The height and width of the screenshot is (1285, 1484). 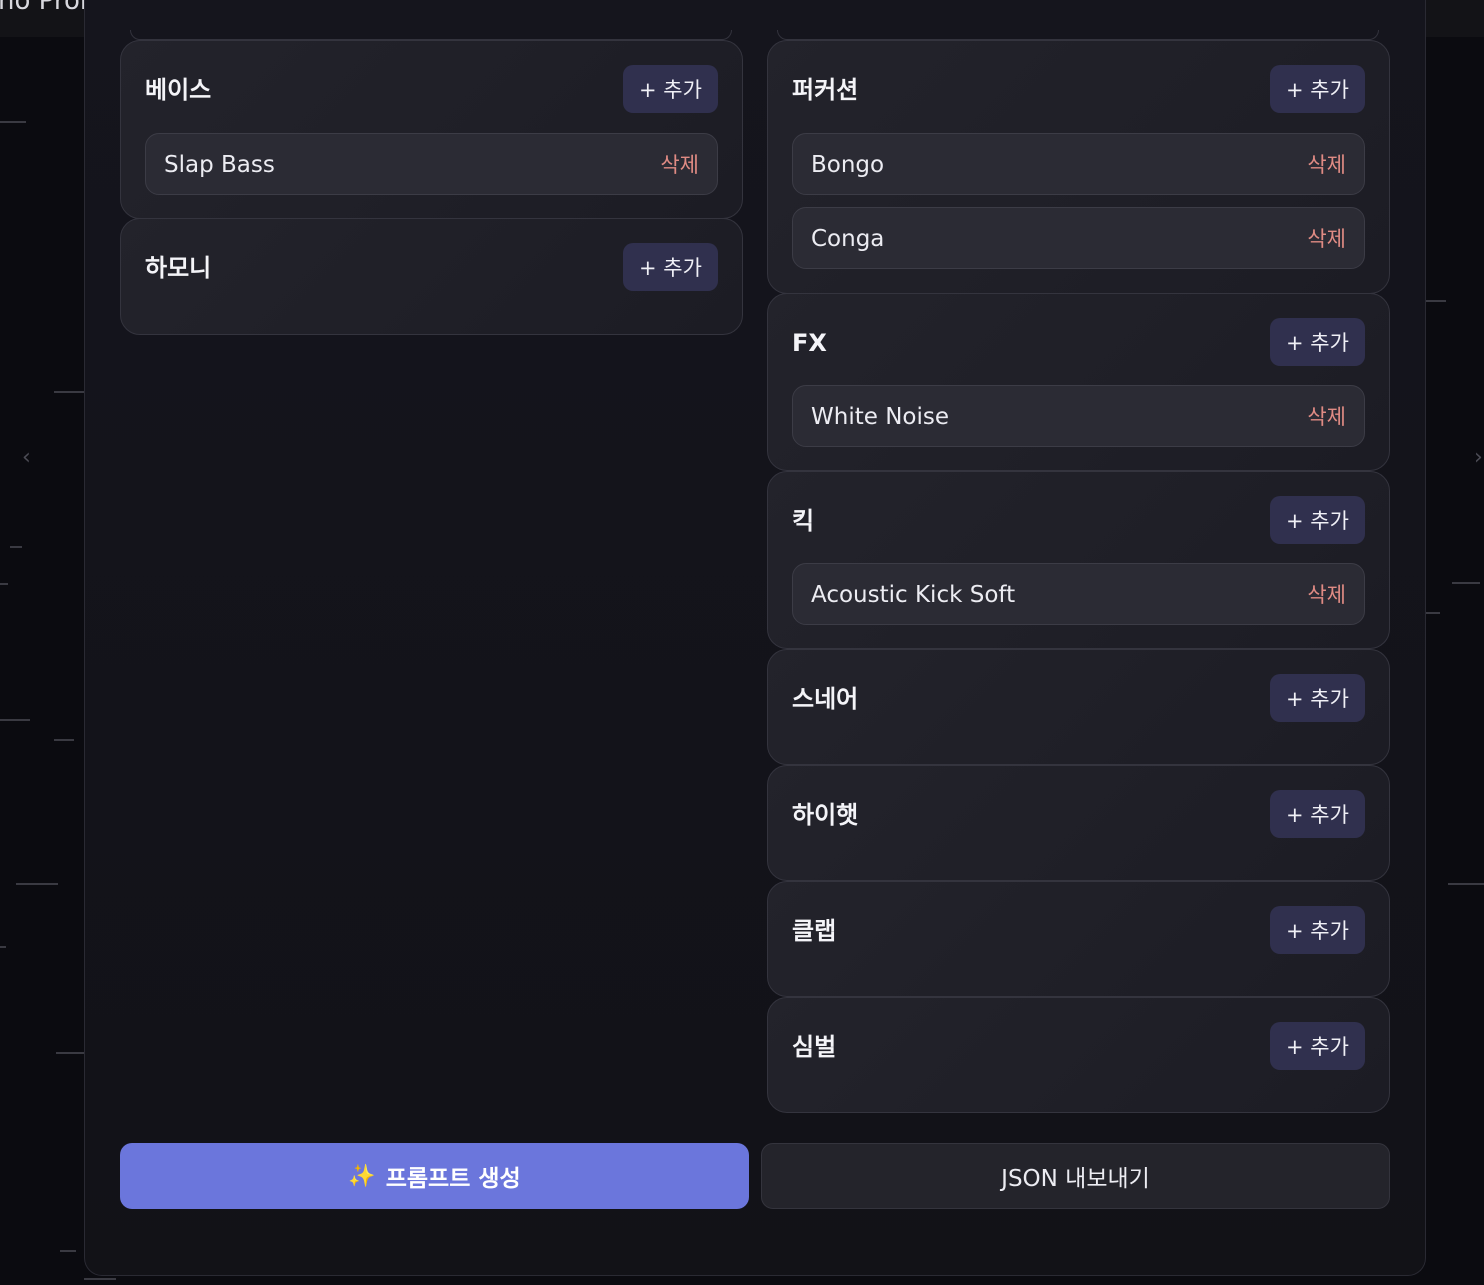 I want to click on section-title: 하이햇, so click(x=825, y=815).